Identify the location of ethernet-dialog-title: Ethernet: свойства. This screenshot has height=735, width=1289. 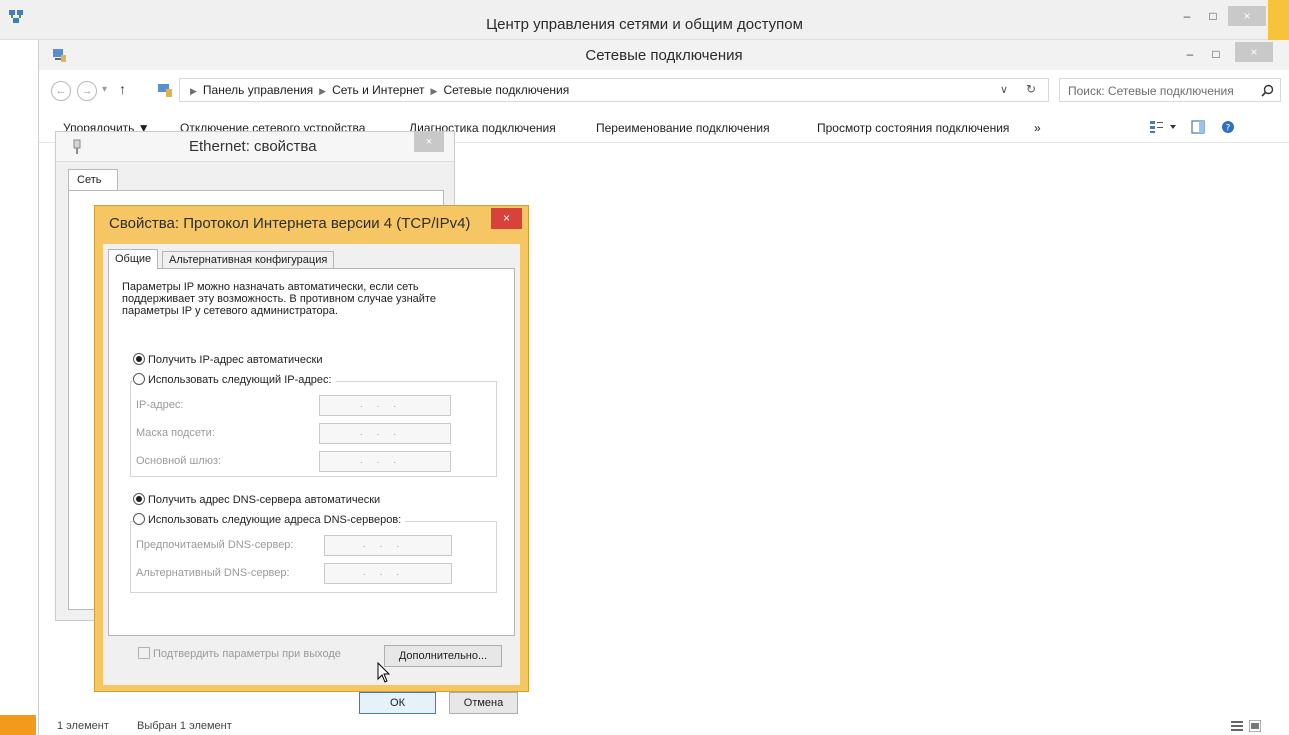
(253, 146).